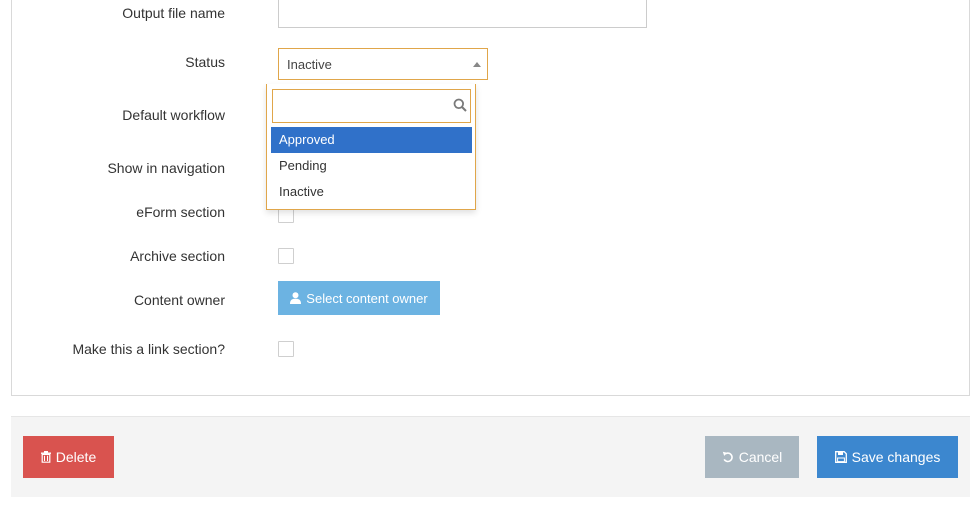 This screenshot has width=980, height=507. I want to click on status-selected-value: Inactive, so click(309, 64).